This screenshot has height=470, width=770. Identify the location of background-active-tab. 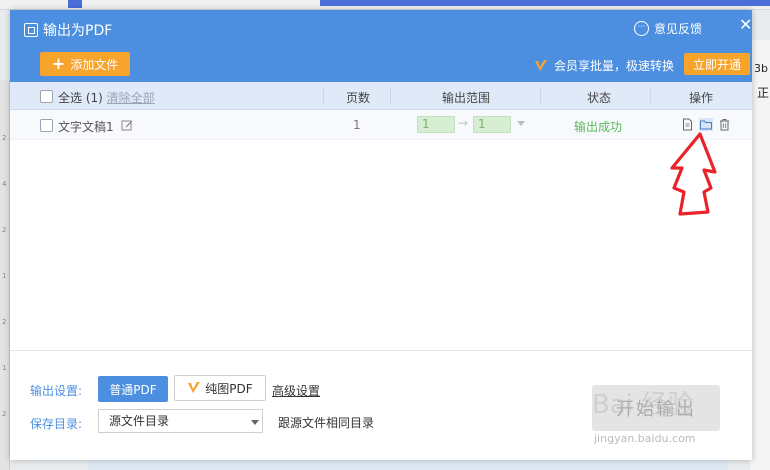
(545, 3).